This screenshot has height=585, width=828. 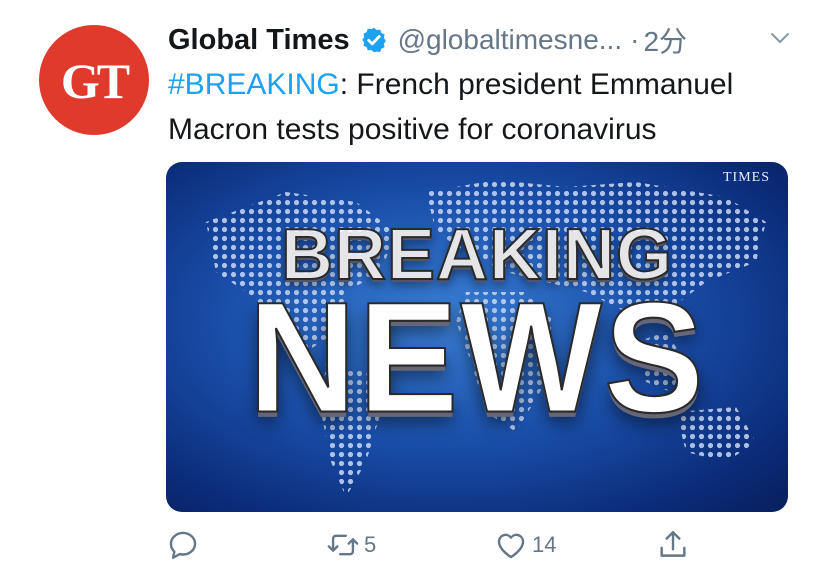 What do you see at coordinates (259, 40) in the screenshot?
I see `account-name: Global Times` at bounding box center [259, 40].